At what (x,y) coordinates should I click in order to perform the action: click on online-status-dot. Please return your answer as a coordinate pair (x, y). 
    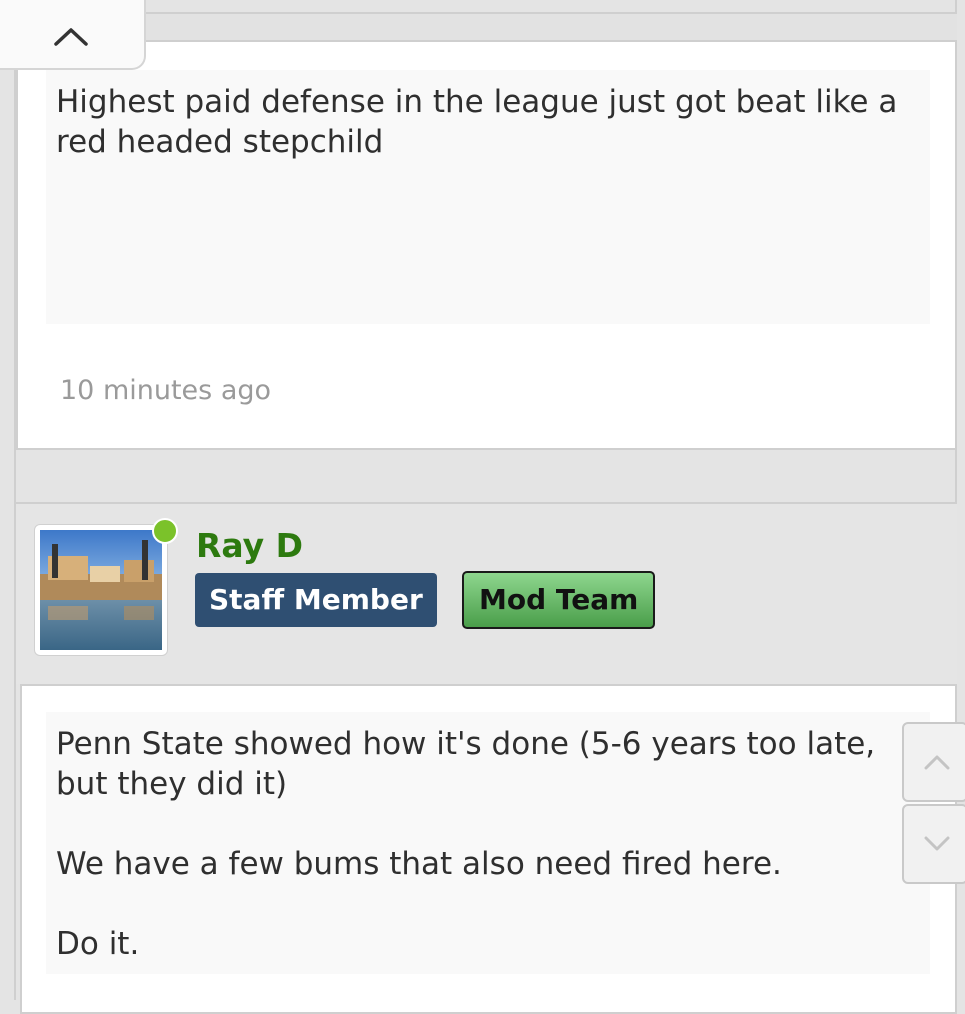
    Looking at the image, I should click on (165, 531).